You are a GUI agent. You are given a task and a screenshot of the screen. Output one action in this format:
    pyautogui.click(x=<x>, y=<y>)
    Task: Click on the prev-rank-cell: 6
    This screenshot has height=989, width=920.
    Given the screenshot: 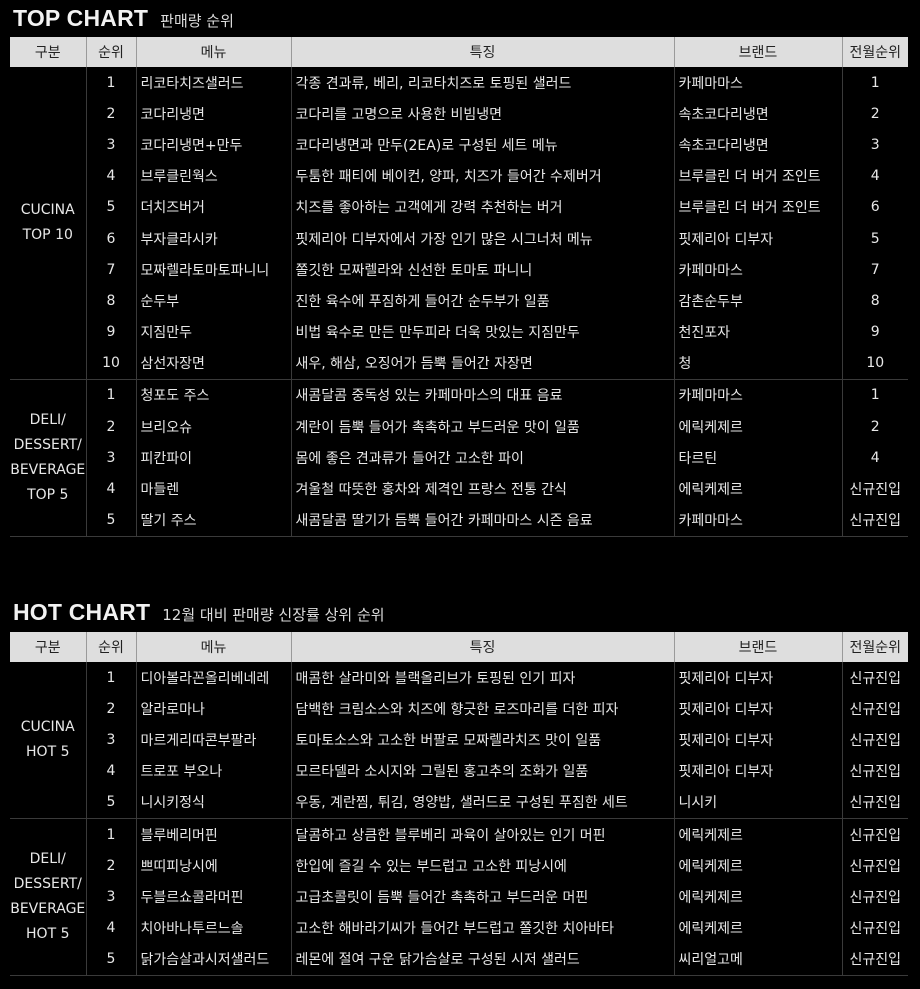 What is the action you would take?
    pyautogui.click(x=874, y=207)
    